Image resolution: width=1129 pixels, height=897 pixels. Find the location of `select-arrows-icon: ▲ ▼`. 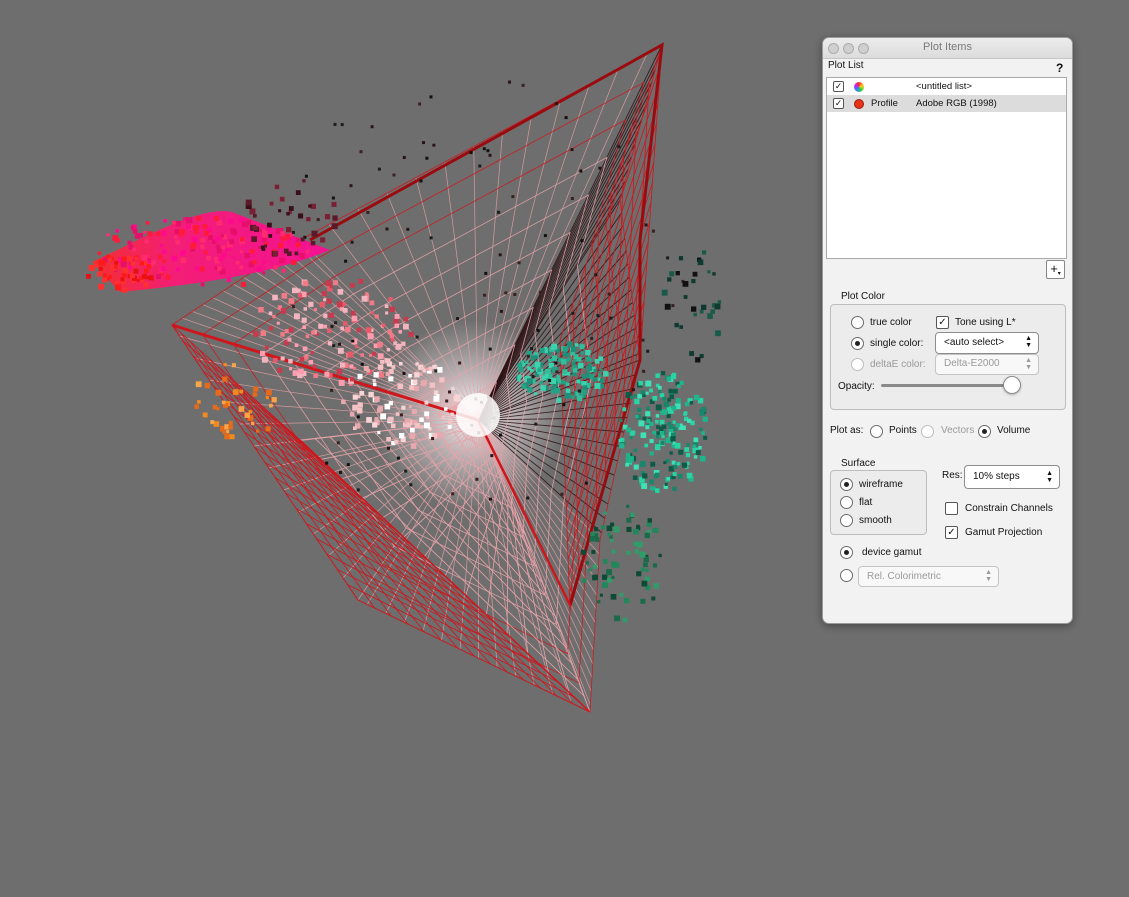

select-arrows-icon: ▲ ▼ is located at coordinates (988, 576).